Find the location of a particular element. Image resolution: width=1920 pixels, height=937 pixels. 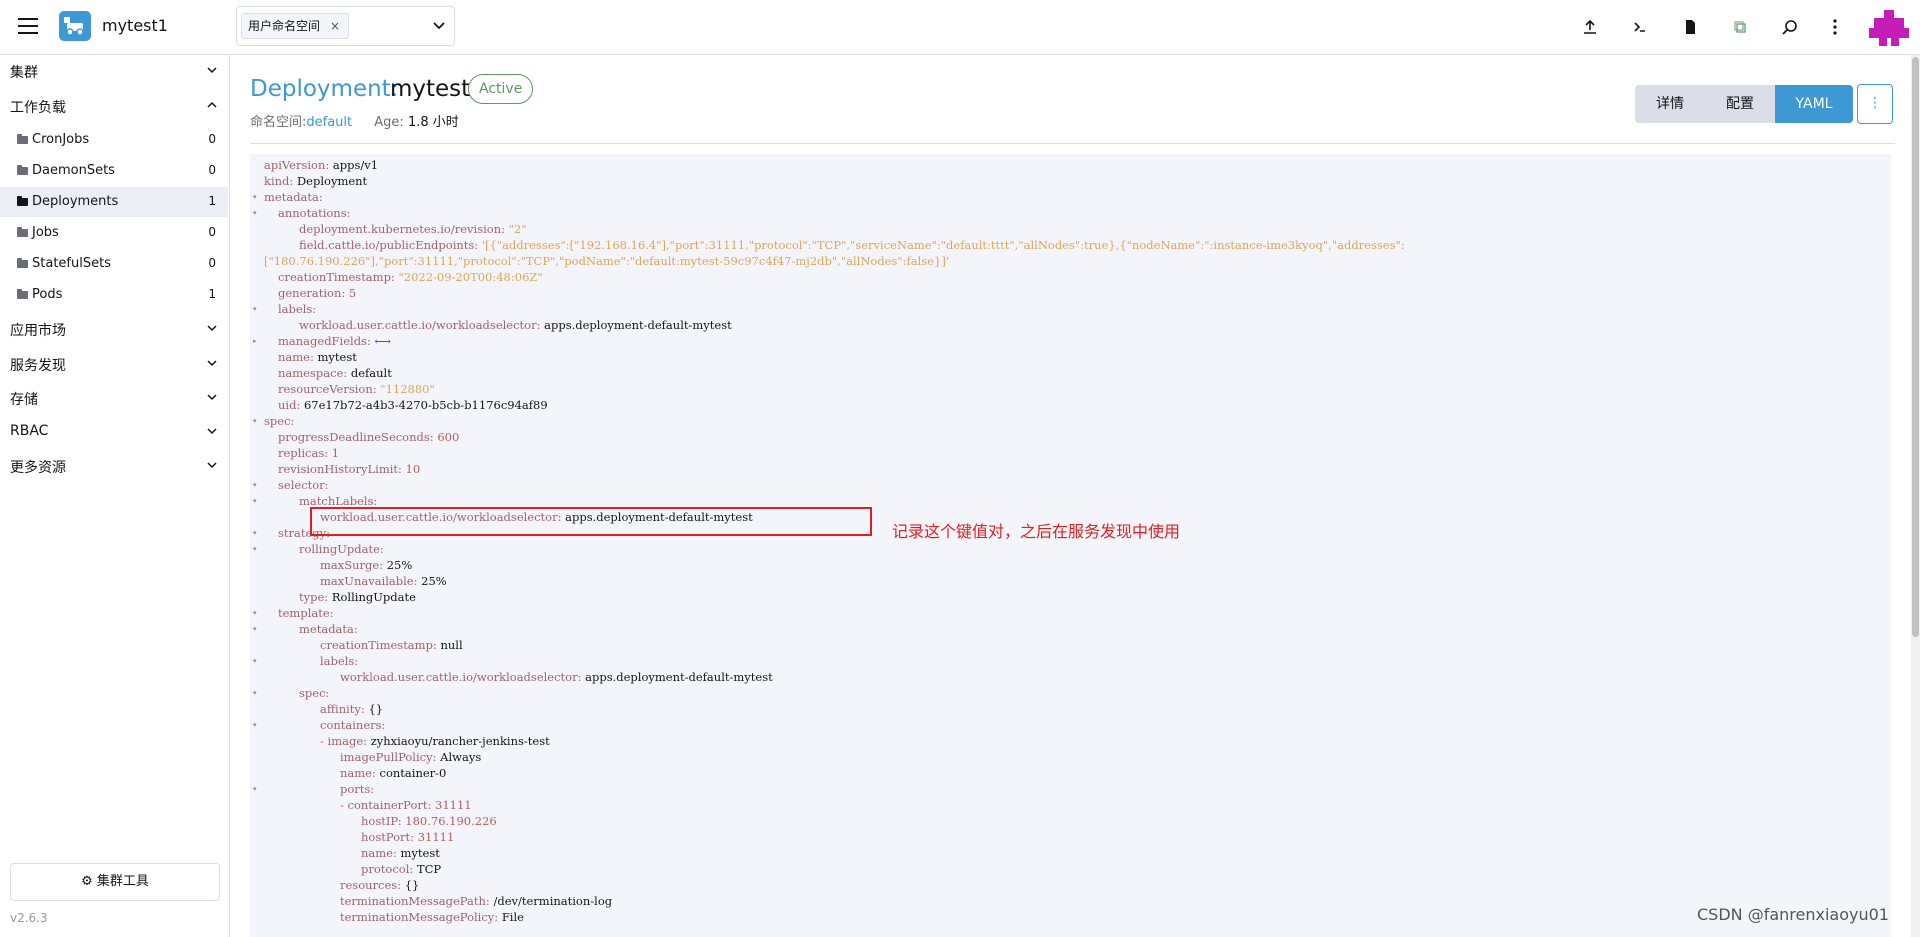

yaml-line: revisionHistoryLimit: 10 is located at coordinates (349, 469).